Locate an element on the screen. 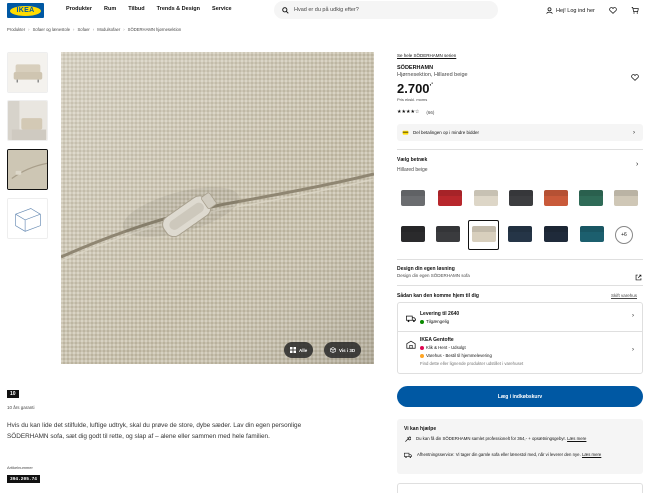  thumbnail-front is located at coordinates (27, 72).